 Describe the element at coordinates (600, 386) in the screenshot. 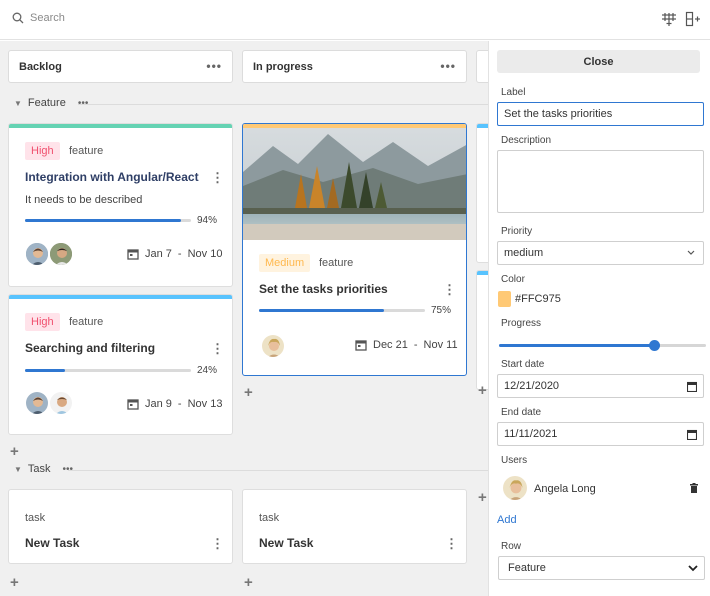

I see `start-date-input: 12/21/2020` at that location.